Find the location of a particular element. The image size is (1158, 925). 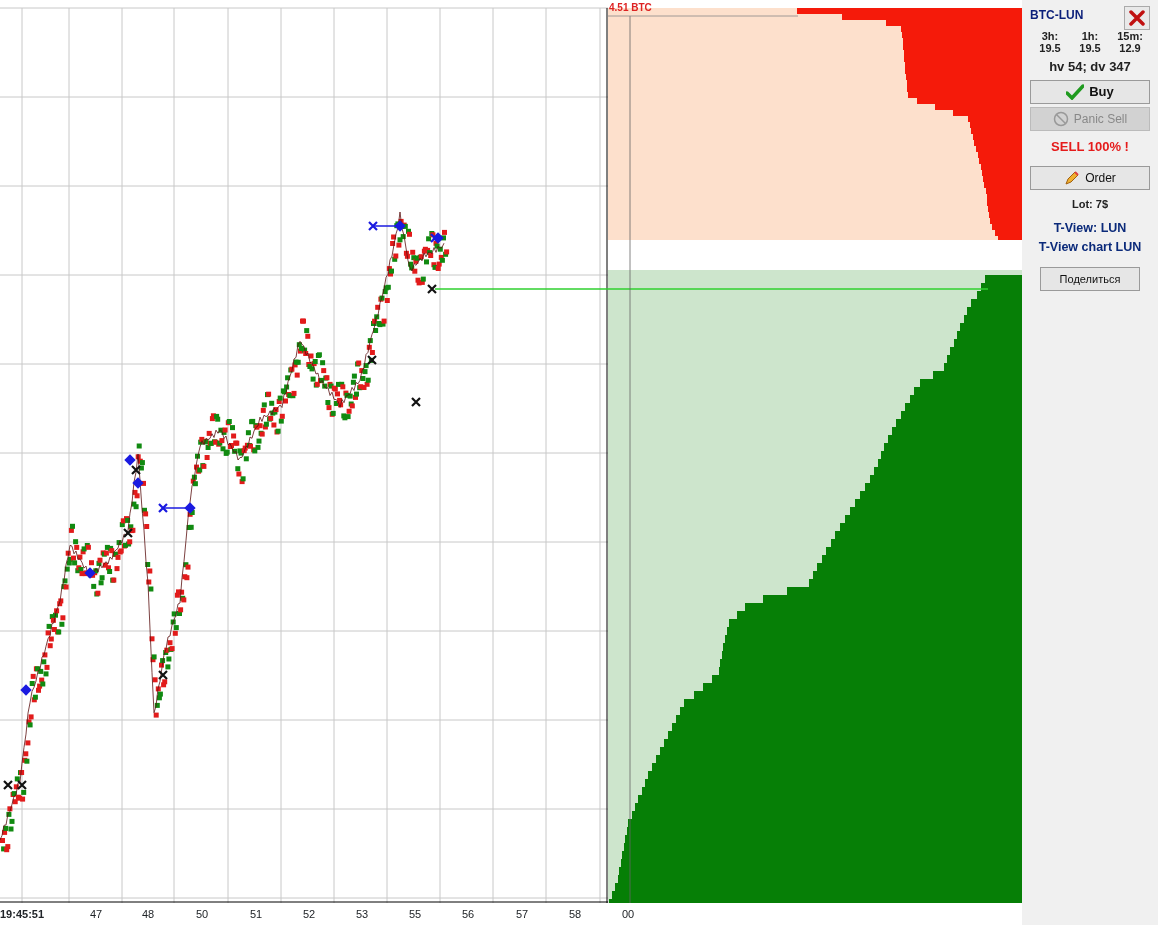

close-button is located at coordinates (1137, 18).